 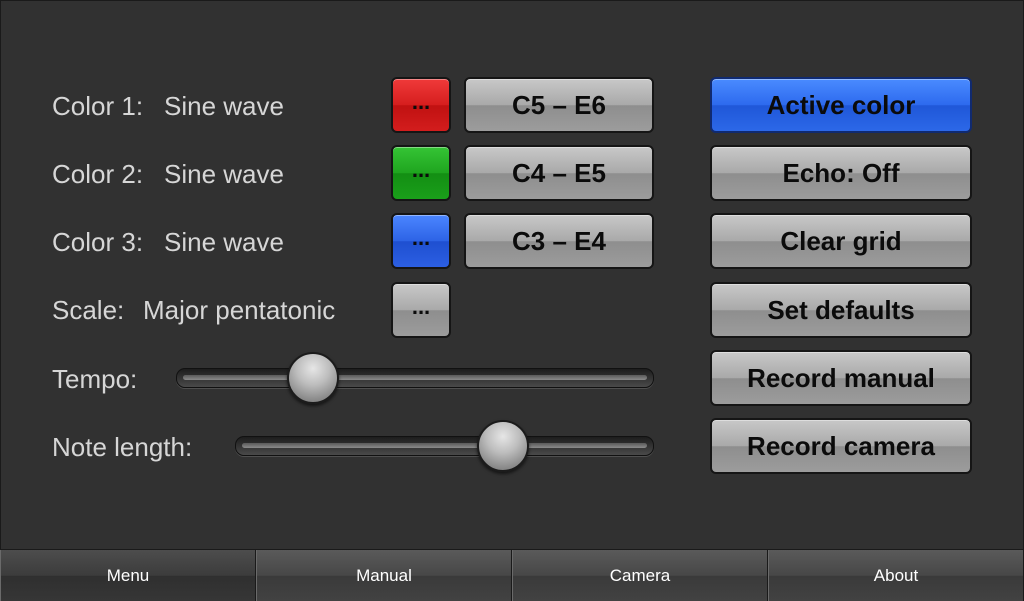 I want to click on tempo-slider-thumb, so click(x=312, y=378).